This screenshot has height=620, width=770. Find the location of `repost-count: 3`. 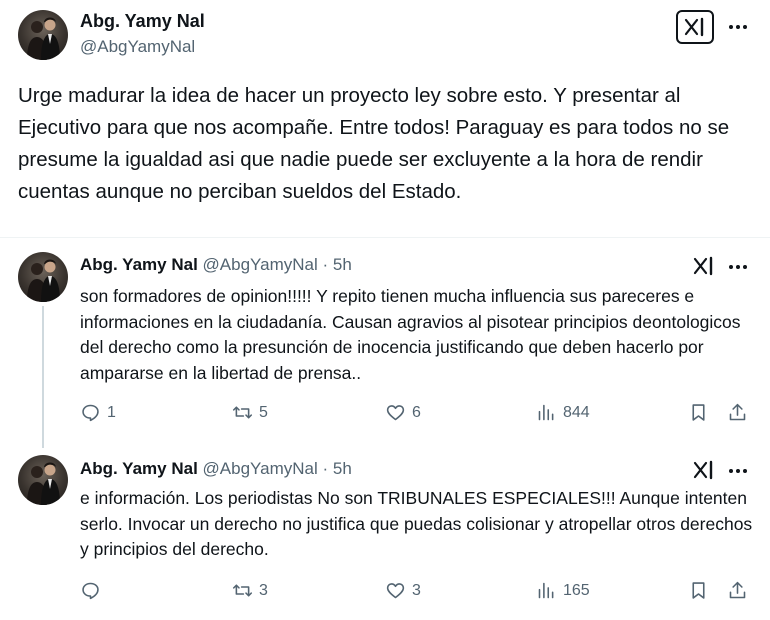

repost-count: 3 is located at coordinates (263, 590).